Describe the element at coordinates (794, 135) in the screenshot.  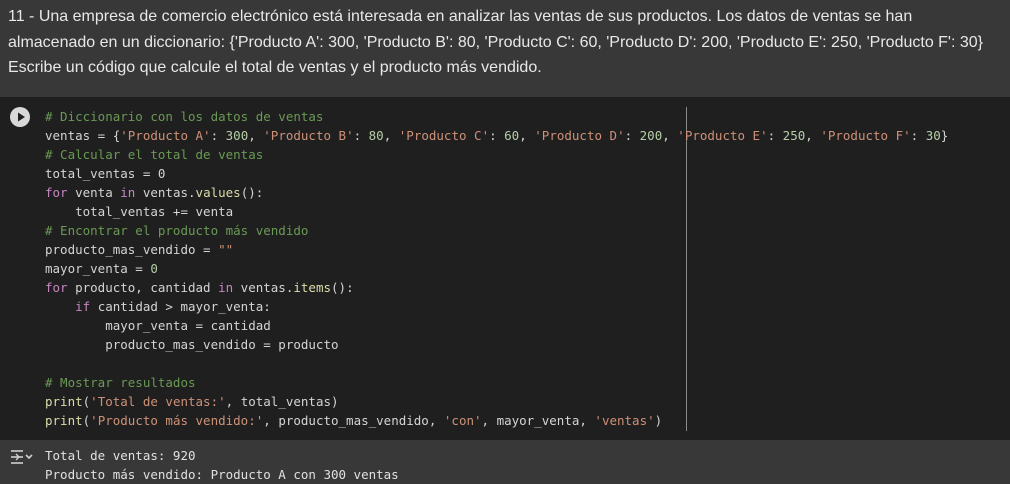
I see `val-e: 250` at that location.